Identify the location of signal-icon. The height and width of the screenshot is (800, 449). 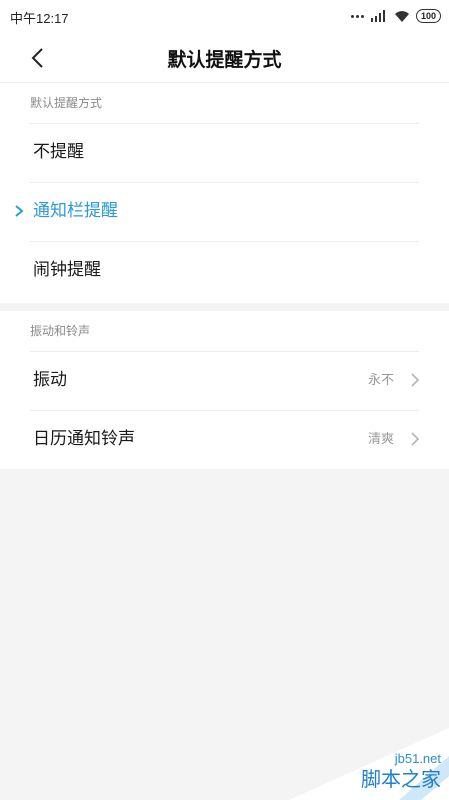
(377, 16).